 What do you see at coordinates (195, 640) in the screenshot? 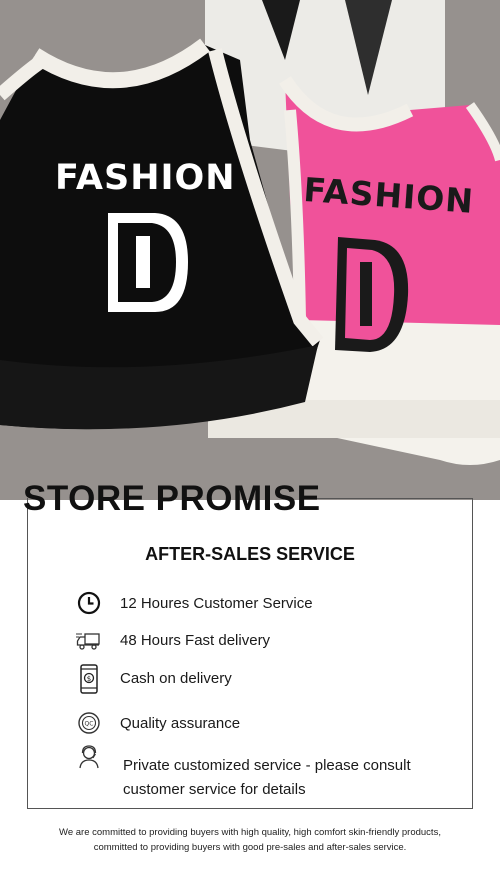
I see `service-label: 48 Hours Fast delivery` at bounding box center [195, 640].